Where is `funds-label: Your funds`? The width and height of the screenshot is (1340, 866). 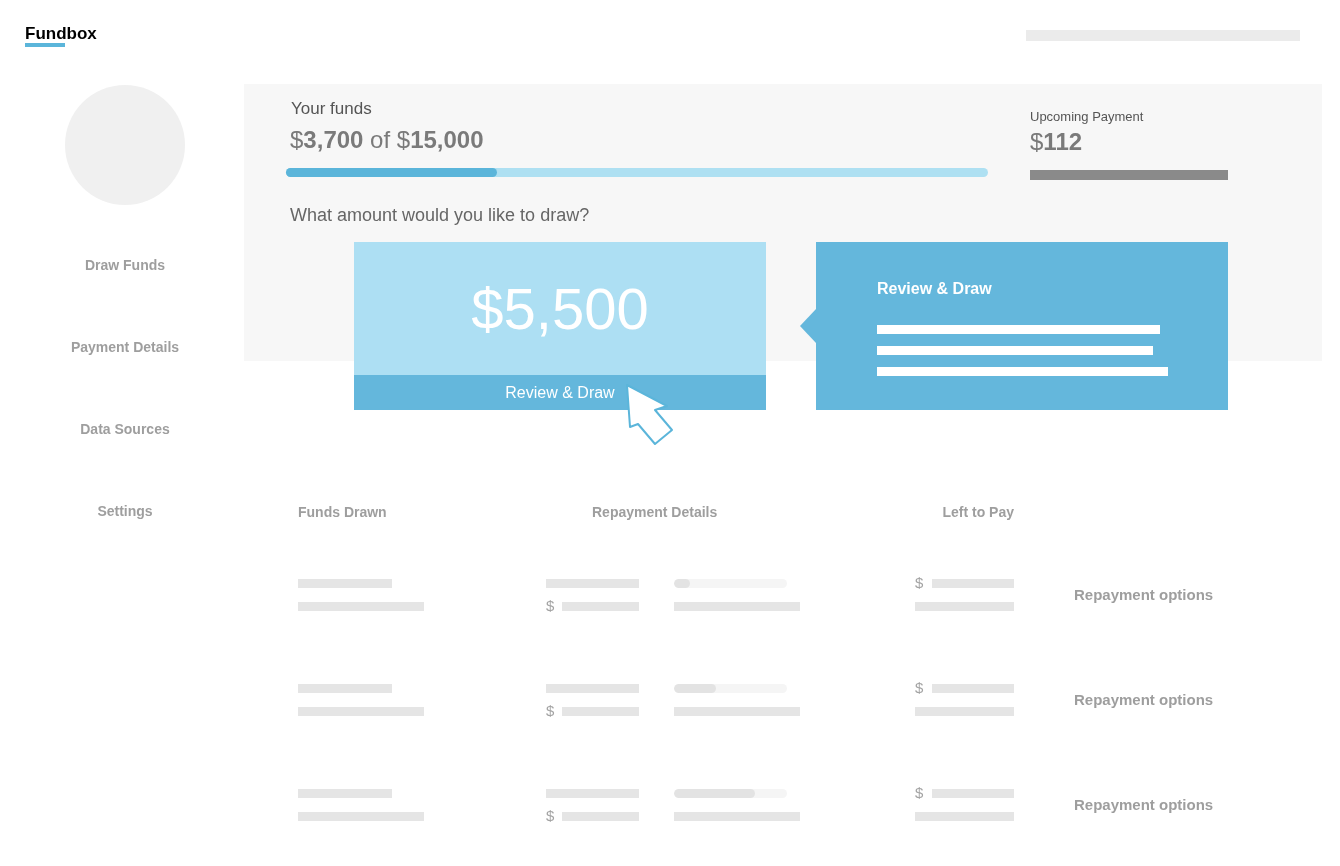
funds-label: Your funds is located at coordinates (331, 109).